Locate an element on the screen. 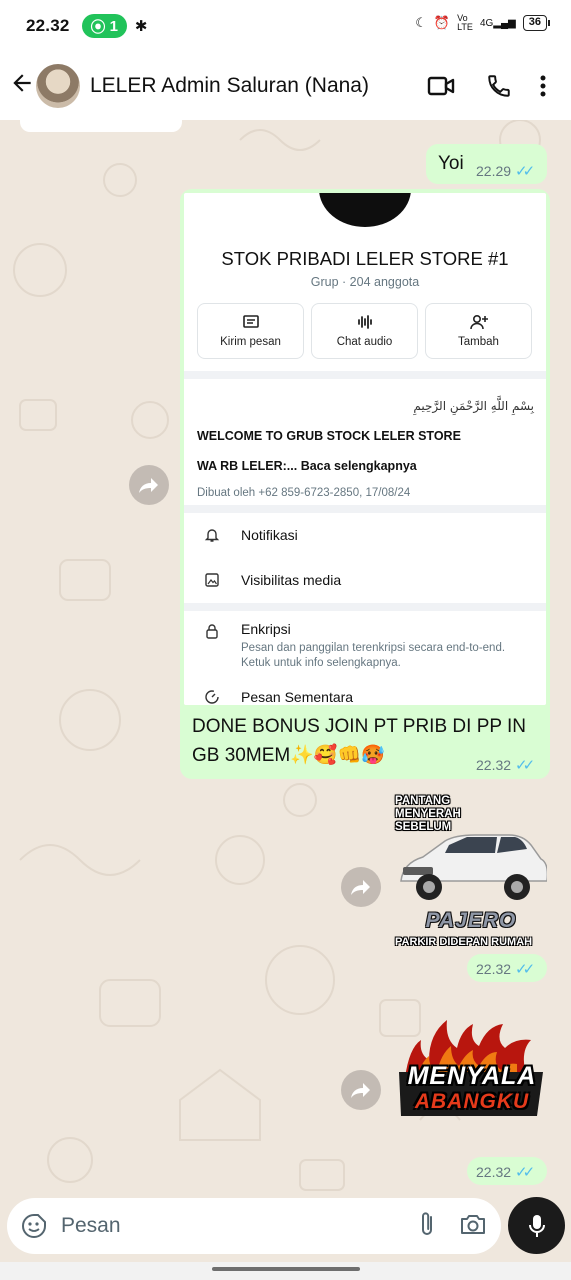 The image size is (571, 1280). car-image is located at coordinates (473, 867).